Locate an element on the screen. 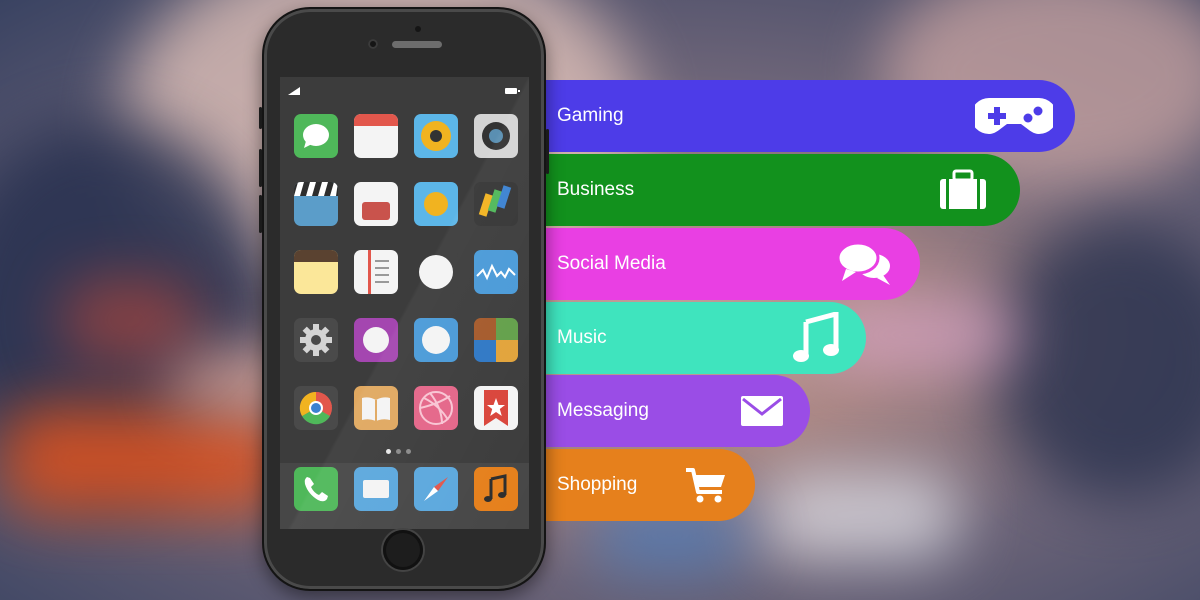  notes-icon is located at coordinates (316, 272).